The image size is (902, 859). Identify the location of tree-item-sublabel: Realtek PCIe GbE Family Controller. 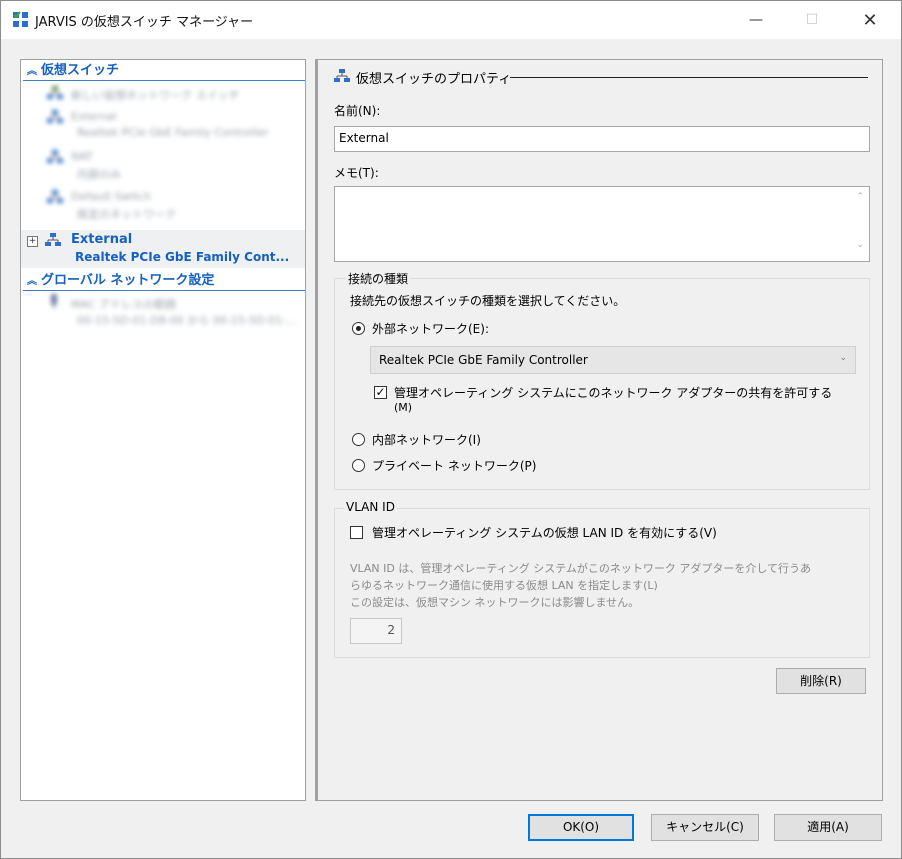
(173, 132).